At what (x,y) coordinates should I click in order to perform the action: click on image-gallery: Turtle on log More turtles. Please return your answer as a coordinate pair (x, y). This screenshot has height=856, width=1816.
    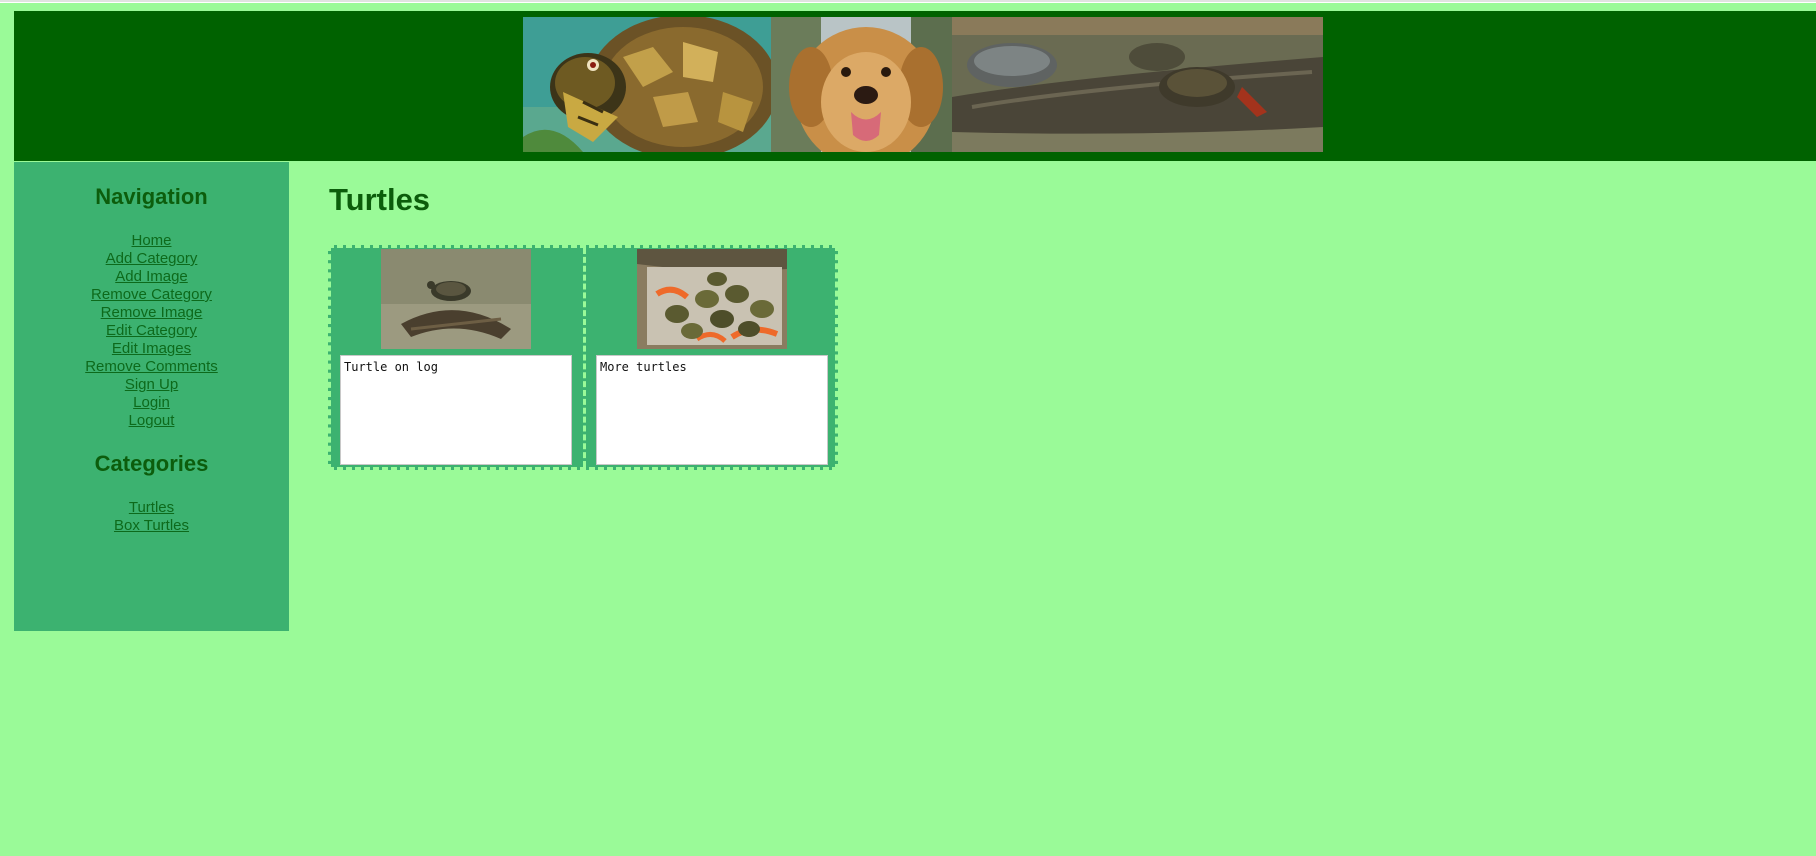
    Looking at the image, I should click on (583, 357).